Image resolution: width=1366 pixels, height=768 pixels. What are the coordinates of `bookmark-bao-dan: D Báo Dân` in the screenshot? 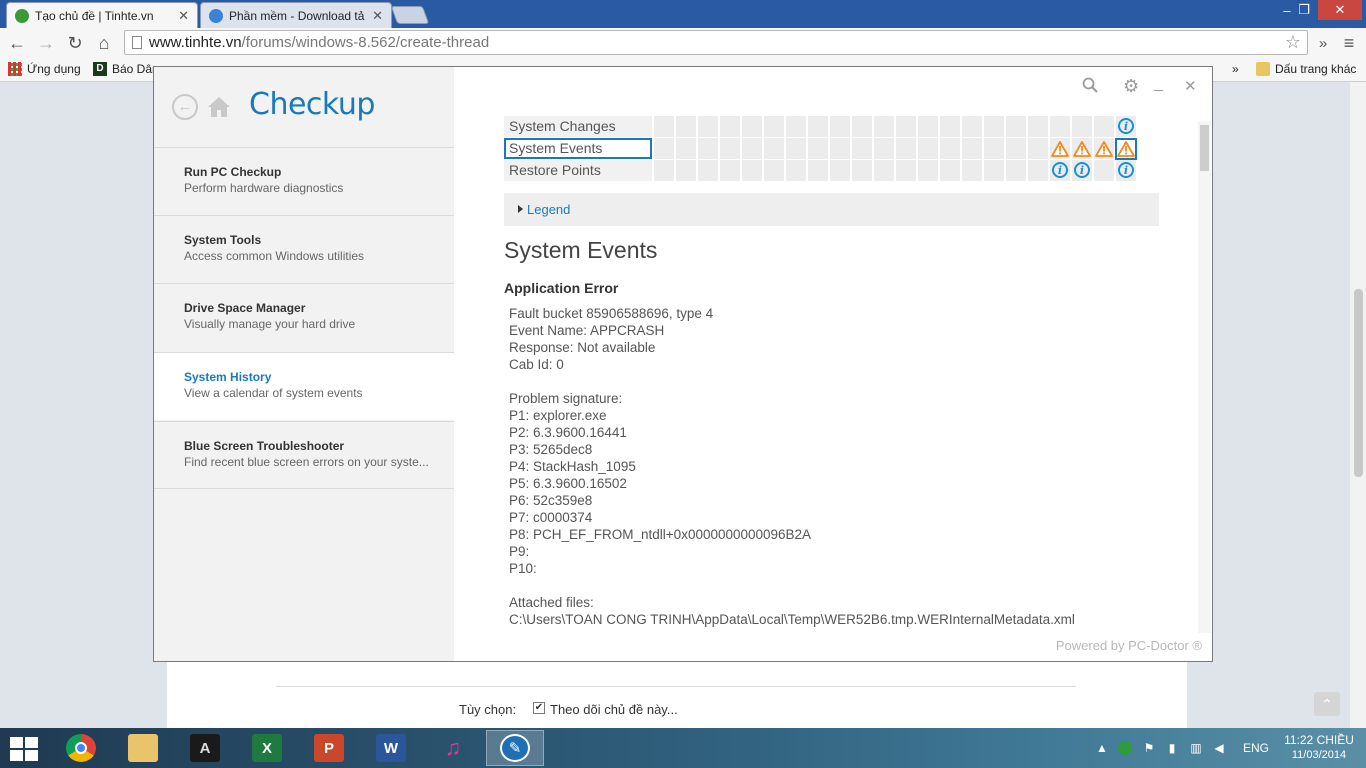 It's located at (126, 69).